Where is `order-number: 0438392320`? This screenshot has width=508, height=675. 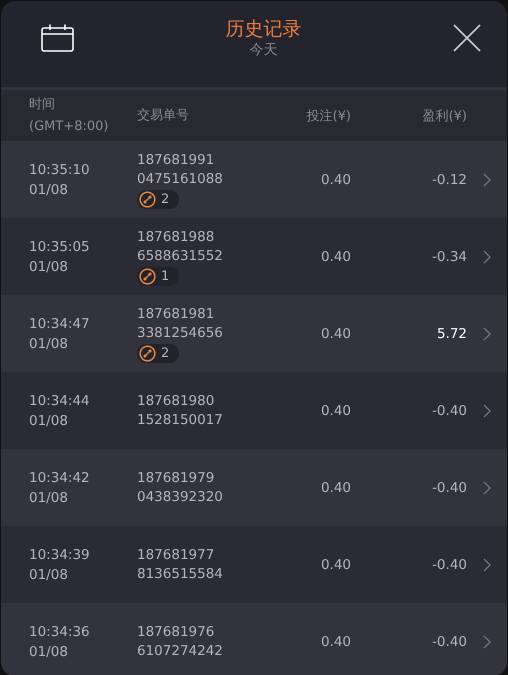 order-number: 0438392320 is located at coordinates (180, 497).